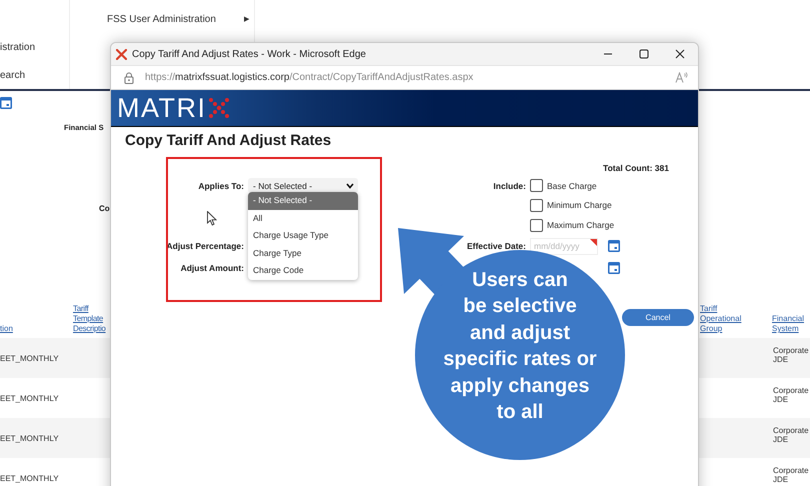 This screenshot has height=486, width=810. Describe the element at coordinates (579, 205) in the screenshot. I see `checkbox-label: Minimum Charge` at that location.